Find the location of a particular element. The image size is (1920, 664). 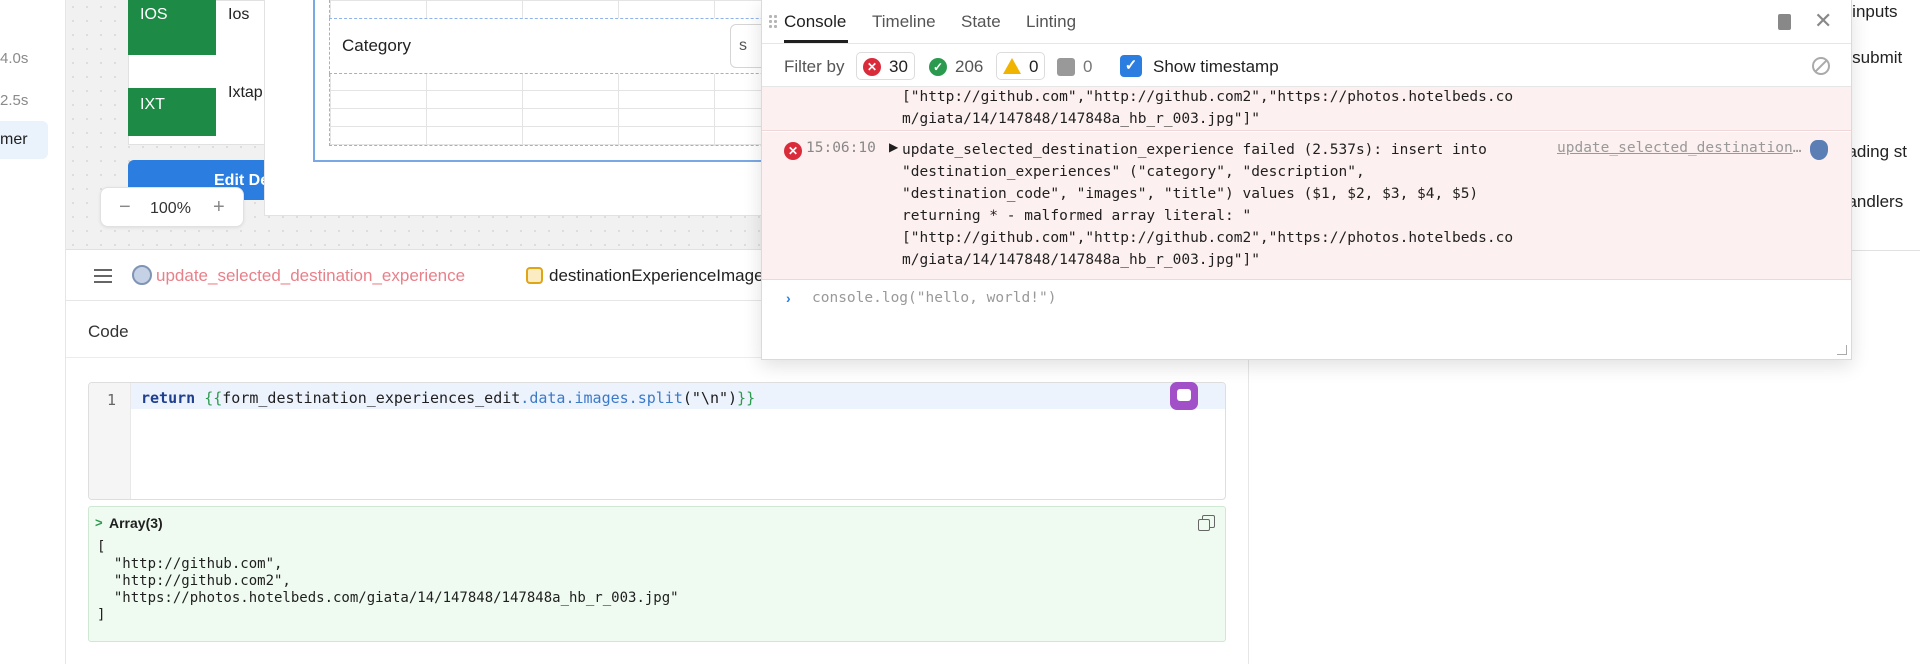

zoom-control: − 100% + is located at coordinates (172, 207).